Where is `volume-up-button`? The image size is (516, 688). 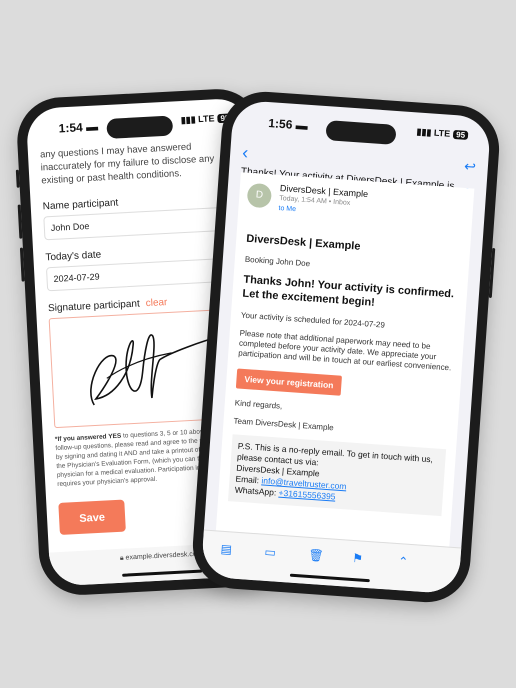 volume-up-button is located at coordinates (20, 221).